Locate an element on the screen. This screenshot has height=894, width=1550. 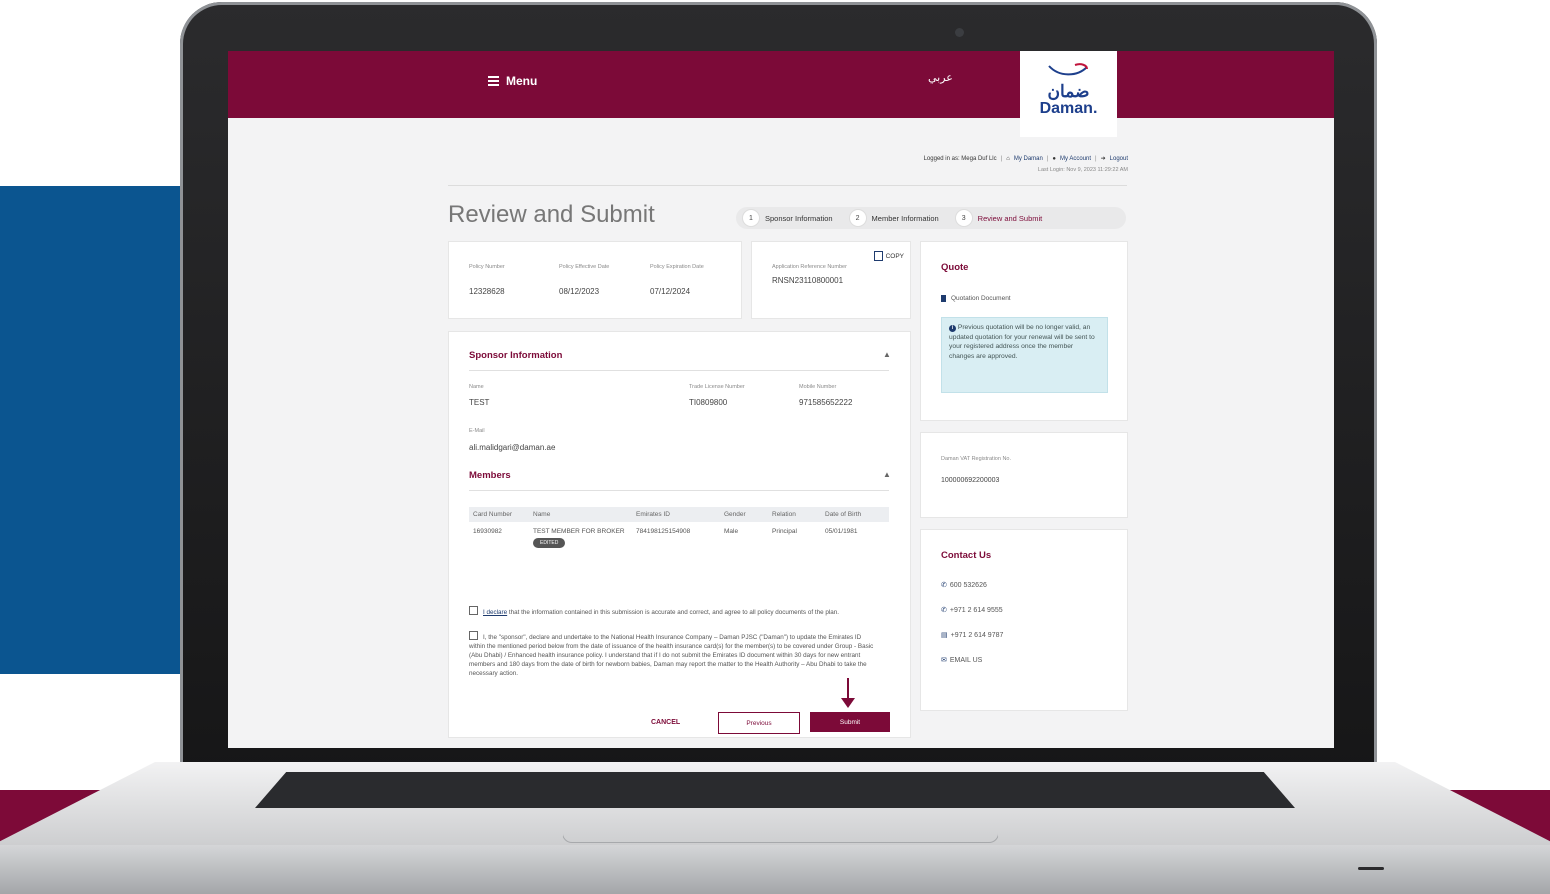
laptop-status-led is located at coordinates (1371, 868).